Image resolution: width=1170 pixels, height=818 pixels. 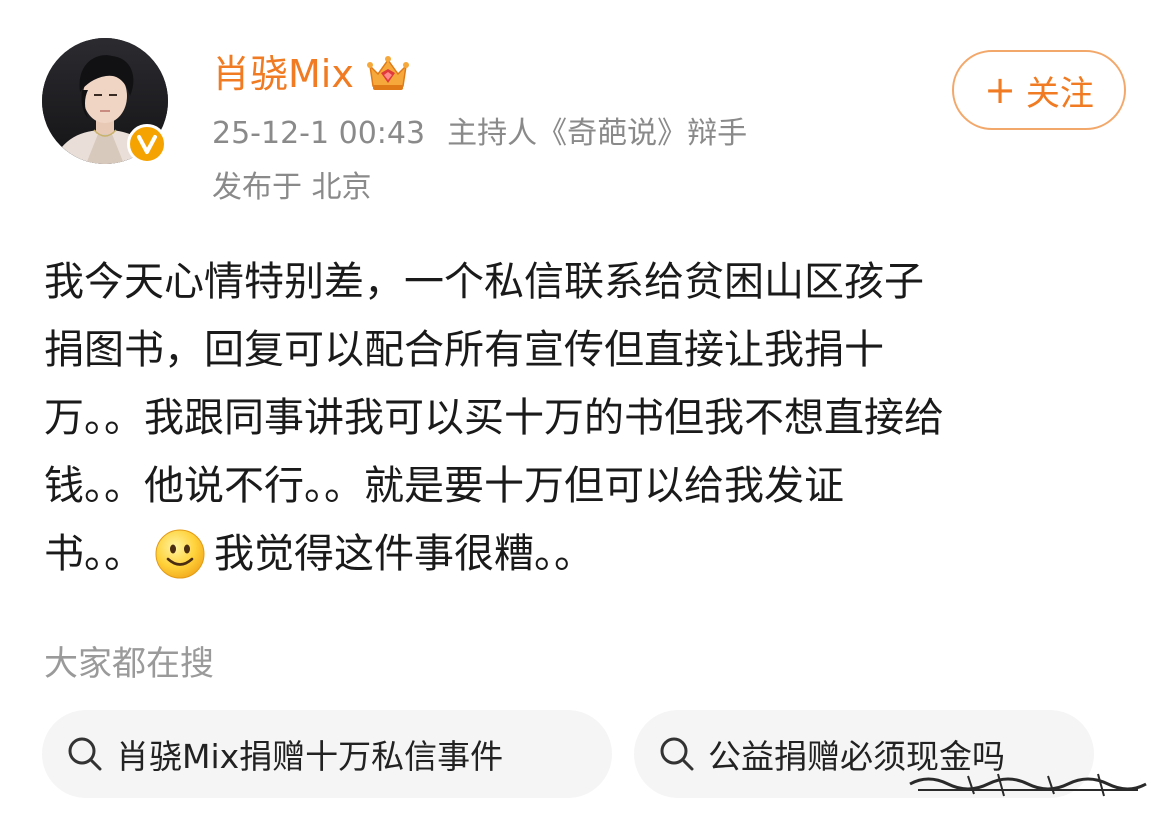 I want to click on watermark-scribble, so click(x=1028, y=785).